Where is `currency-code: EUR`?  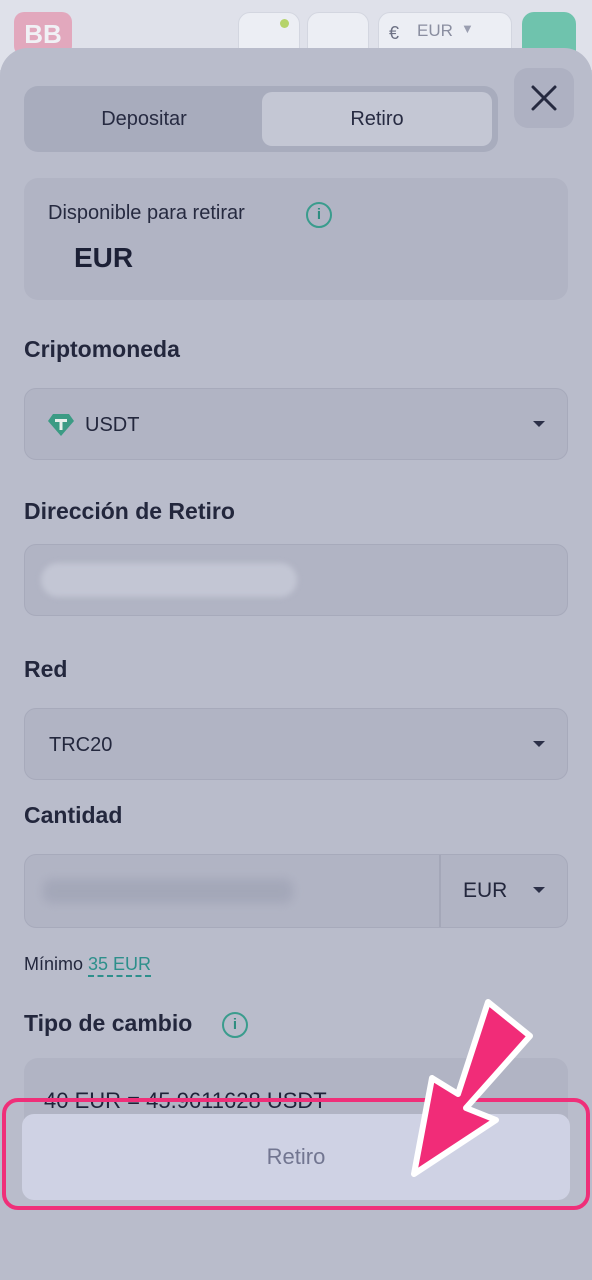
currency-code: EUR is located at coordinates (435, 30).